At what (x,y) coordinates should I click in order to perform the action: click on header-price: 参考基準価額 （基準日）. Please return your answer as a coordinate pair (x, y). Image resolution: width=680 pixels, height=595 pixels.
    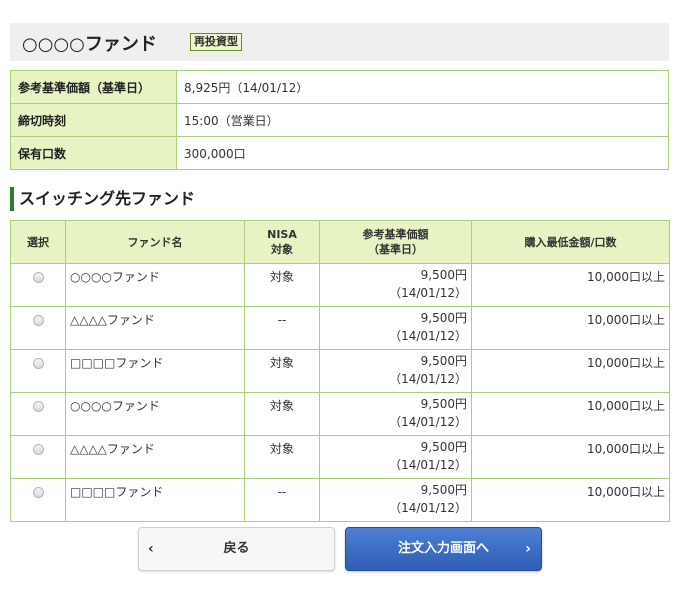
    Looking at the image, I should click on (395, 242).